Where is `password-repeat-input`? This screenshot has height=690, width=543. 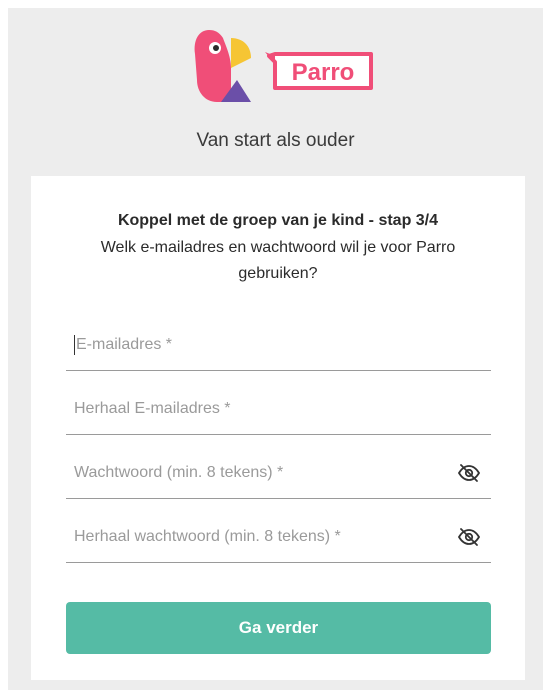
password-repeat-input is located at coordinates (278, 536).